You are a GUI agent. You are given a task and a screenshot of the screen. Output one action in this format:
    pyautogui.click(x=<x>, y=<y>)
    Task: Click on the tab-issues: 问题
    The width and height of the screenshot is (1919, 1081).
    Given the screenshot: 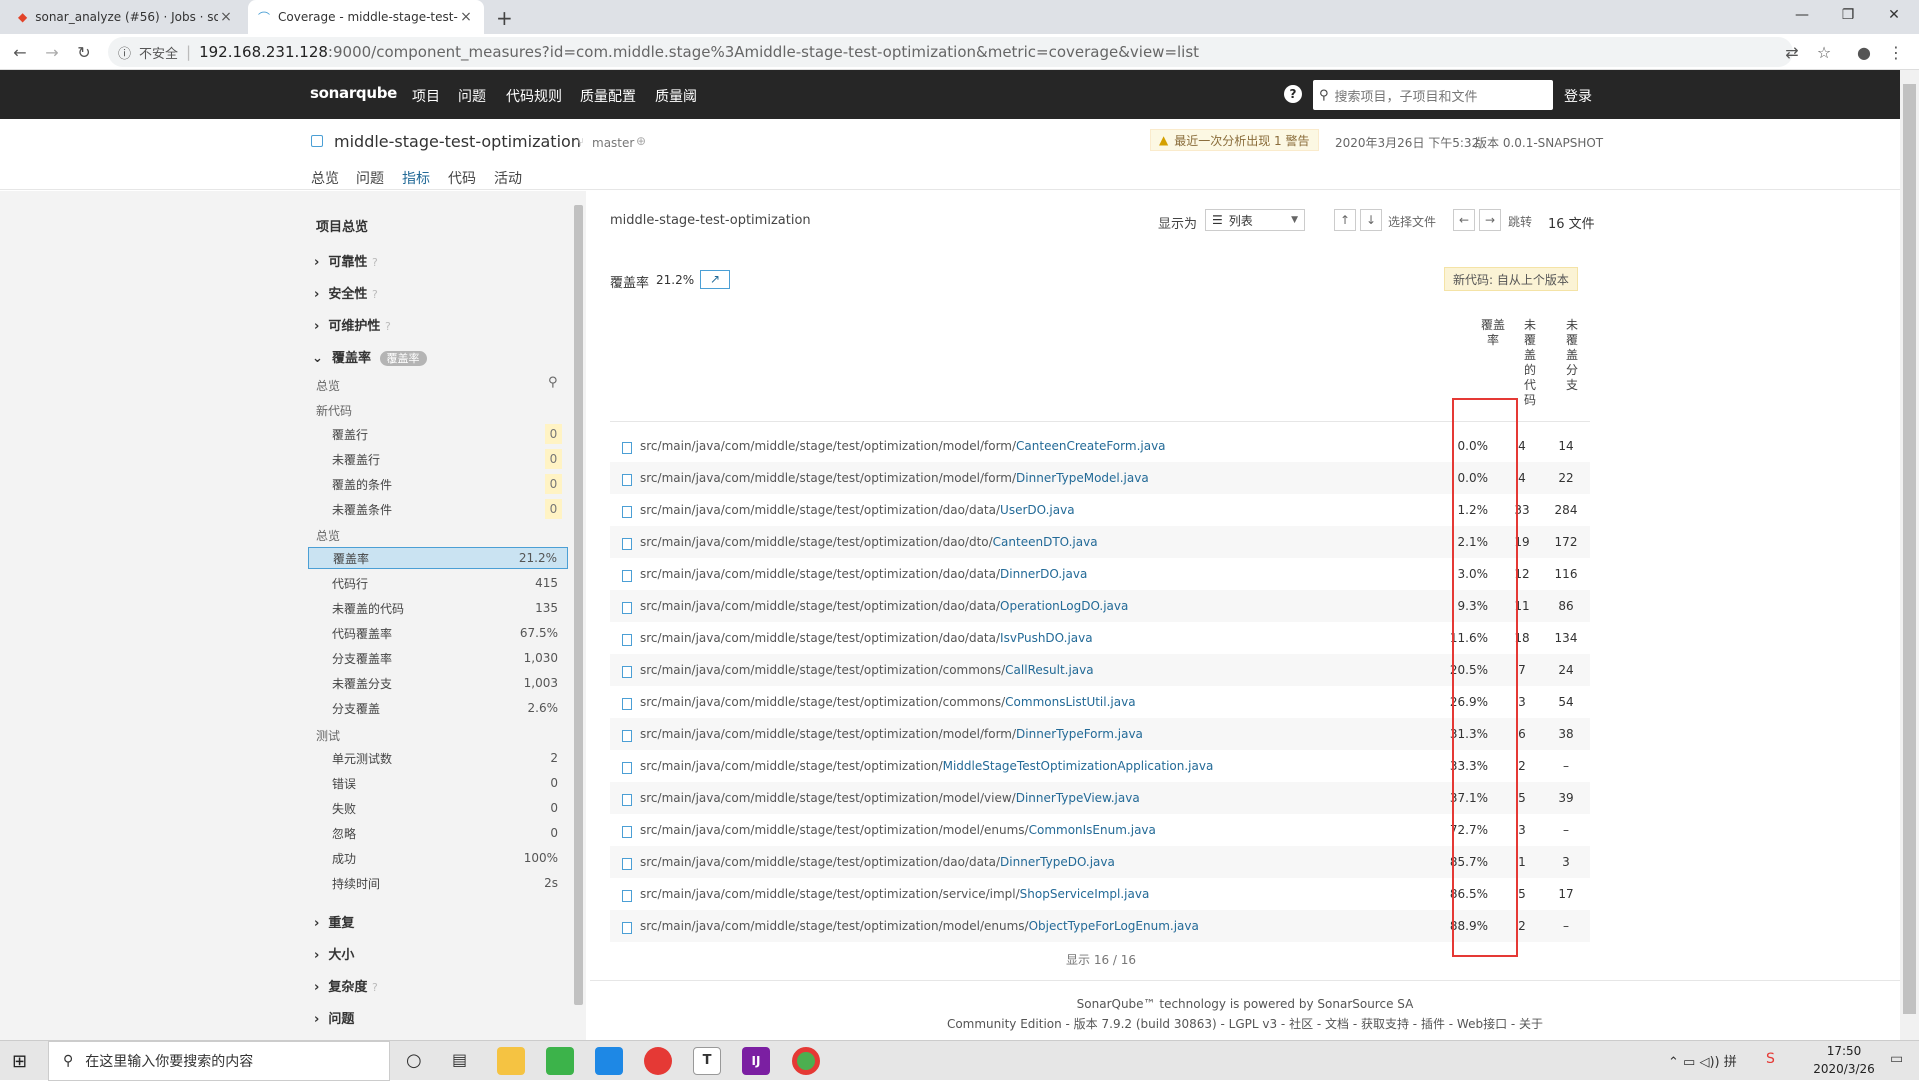 What is the action you would take?
    pyautogui.click(x=370, y=178)
    